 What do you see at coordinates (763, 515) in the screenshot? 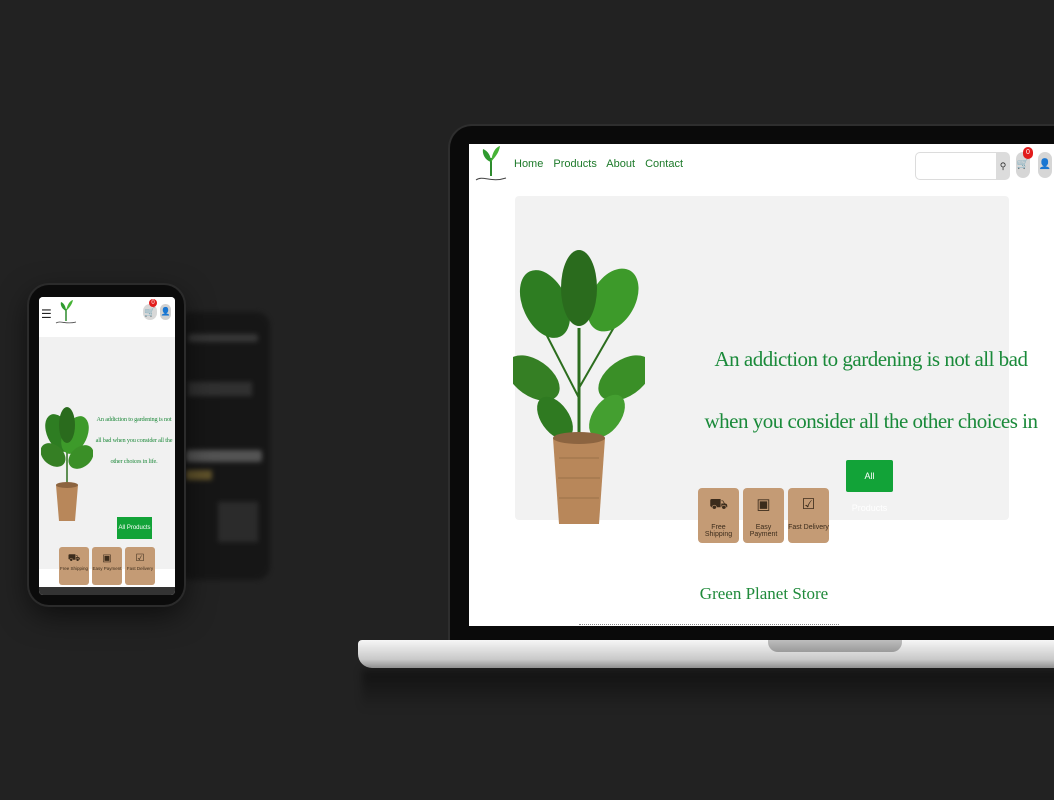
I see `feature-easy-payment: ▣ Easy Payment` at bounding box center [763, 515].